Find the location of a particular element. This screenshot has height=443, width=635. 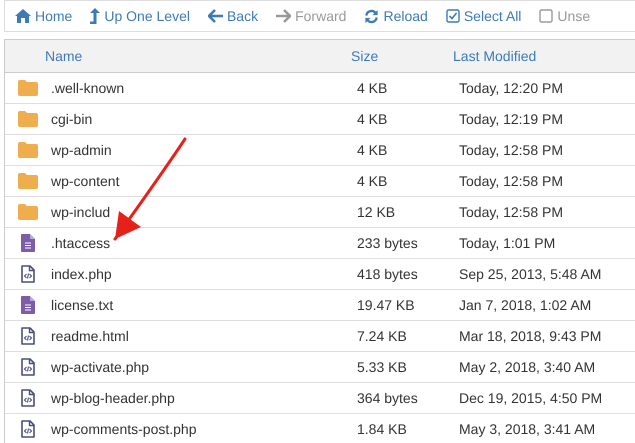

modified-date: Today, 1:01 PM is located at coordinates (507, 243).